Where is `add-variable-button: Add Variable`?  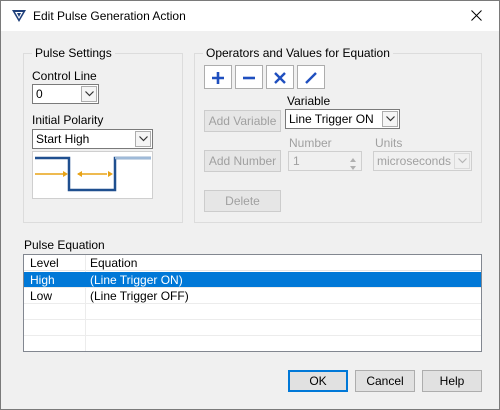 add-variable-button: Add Variable is located at coordinates (242, 121).